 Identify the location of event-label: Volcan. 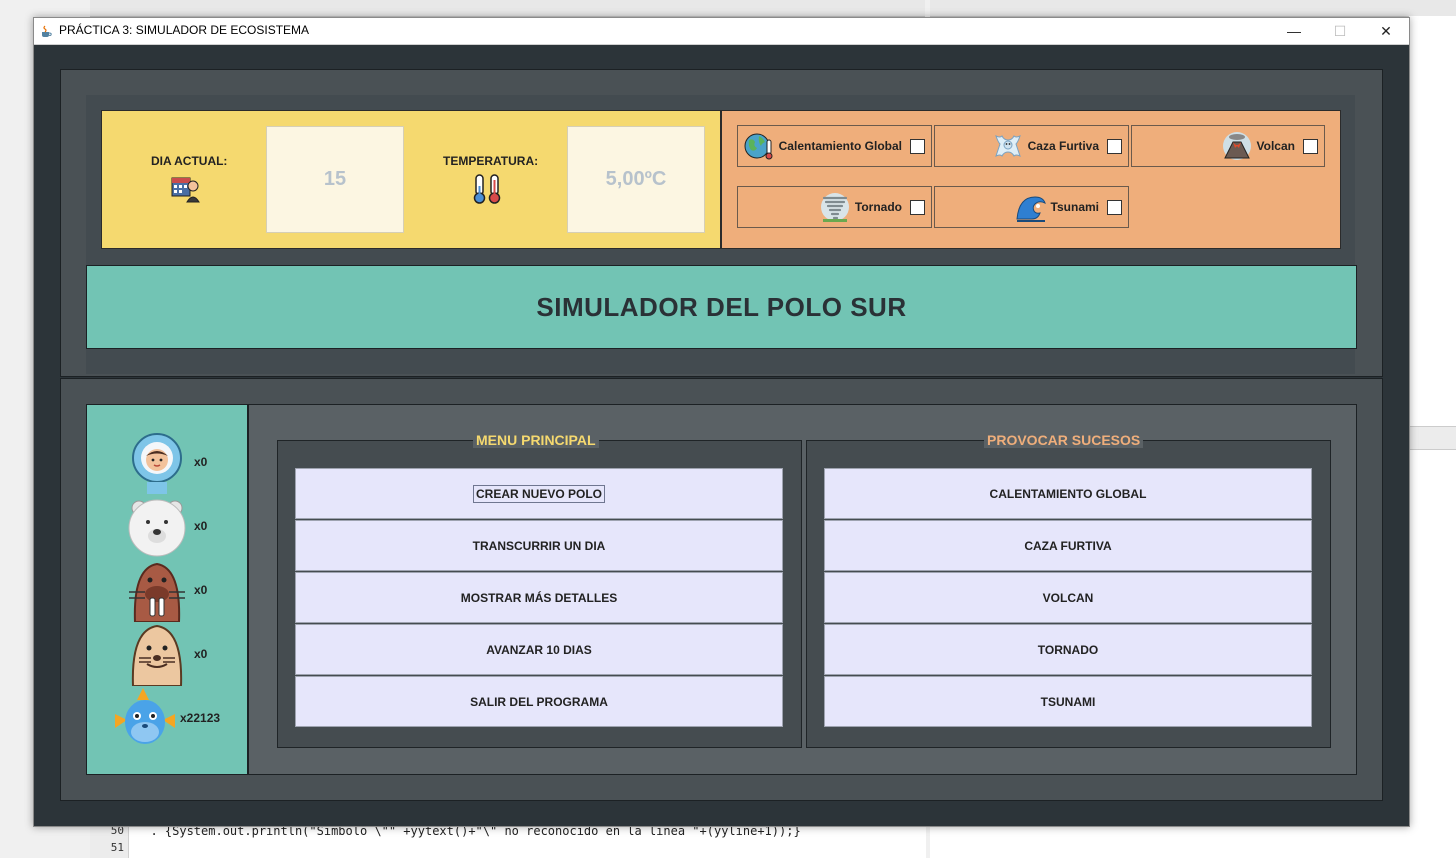
(1275, 146).